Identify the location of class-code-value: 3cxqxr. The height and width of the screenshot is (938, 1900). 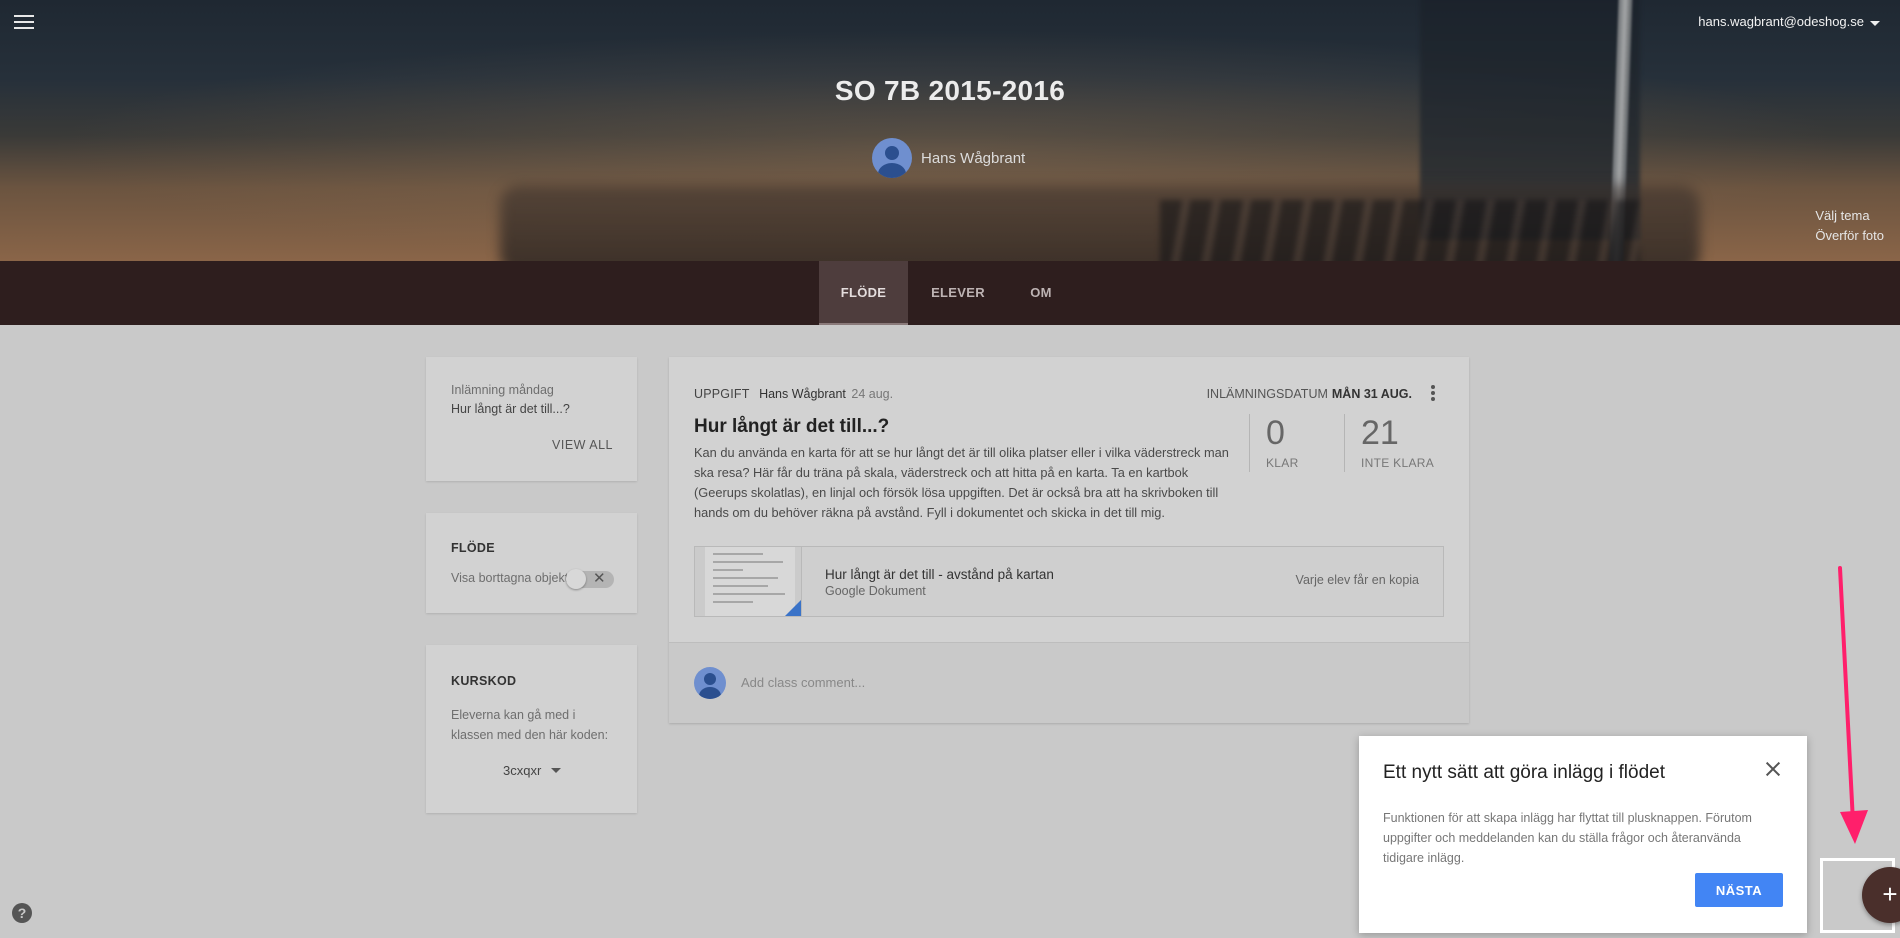
(522, 770).